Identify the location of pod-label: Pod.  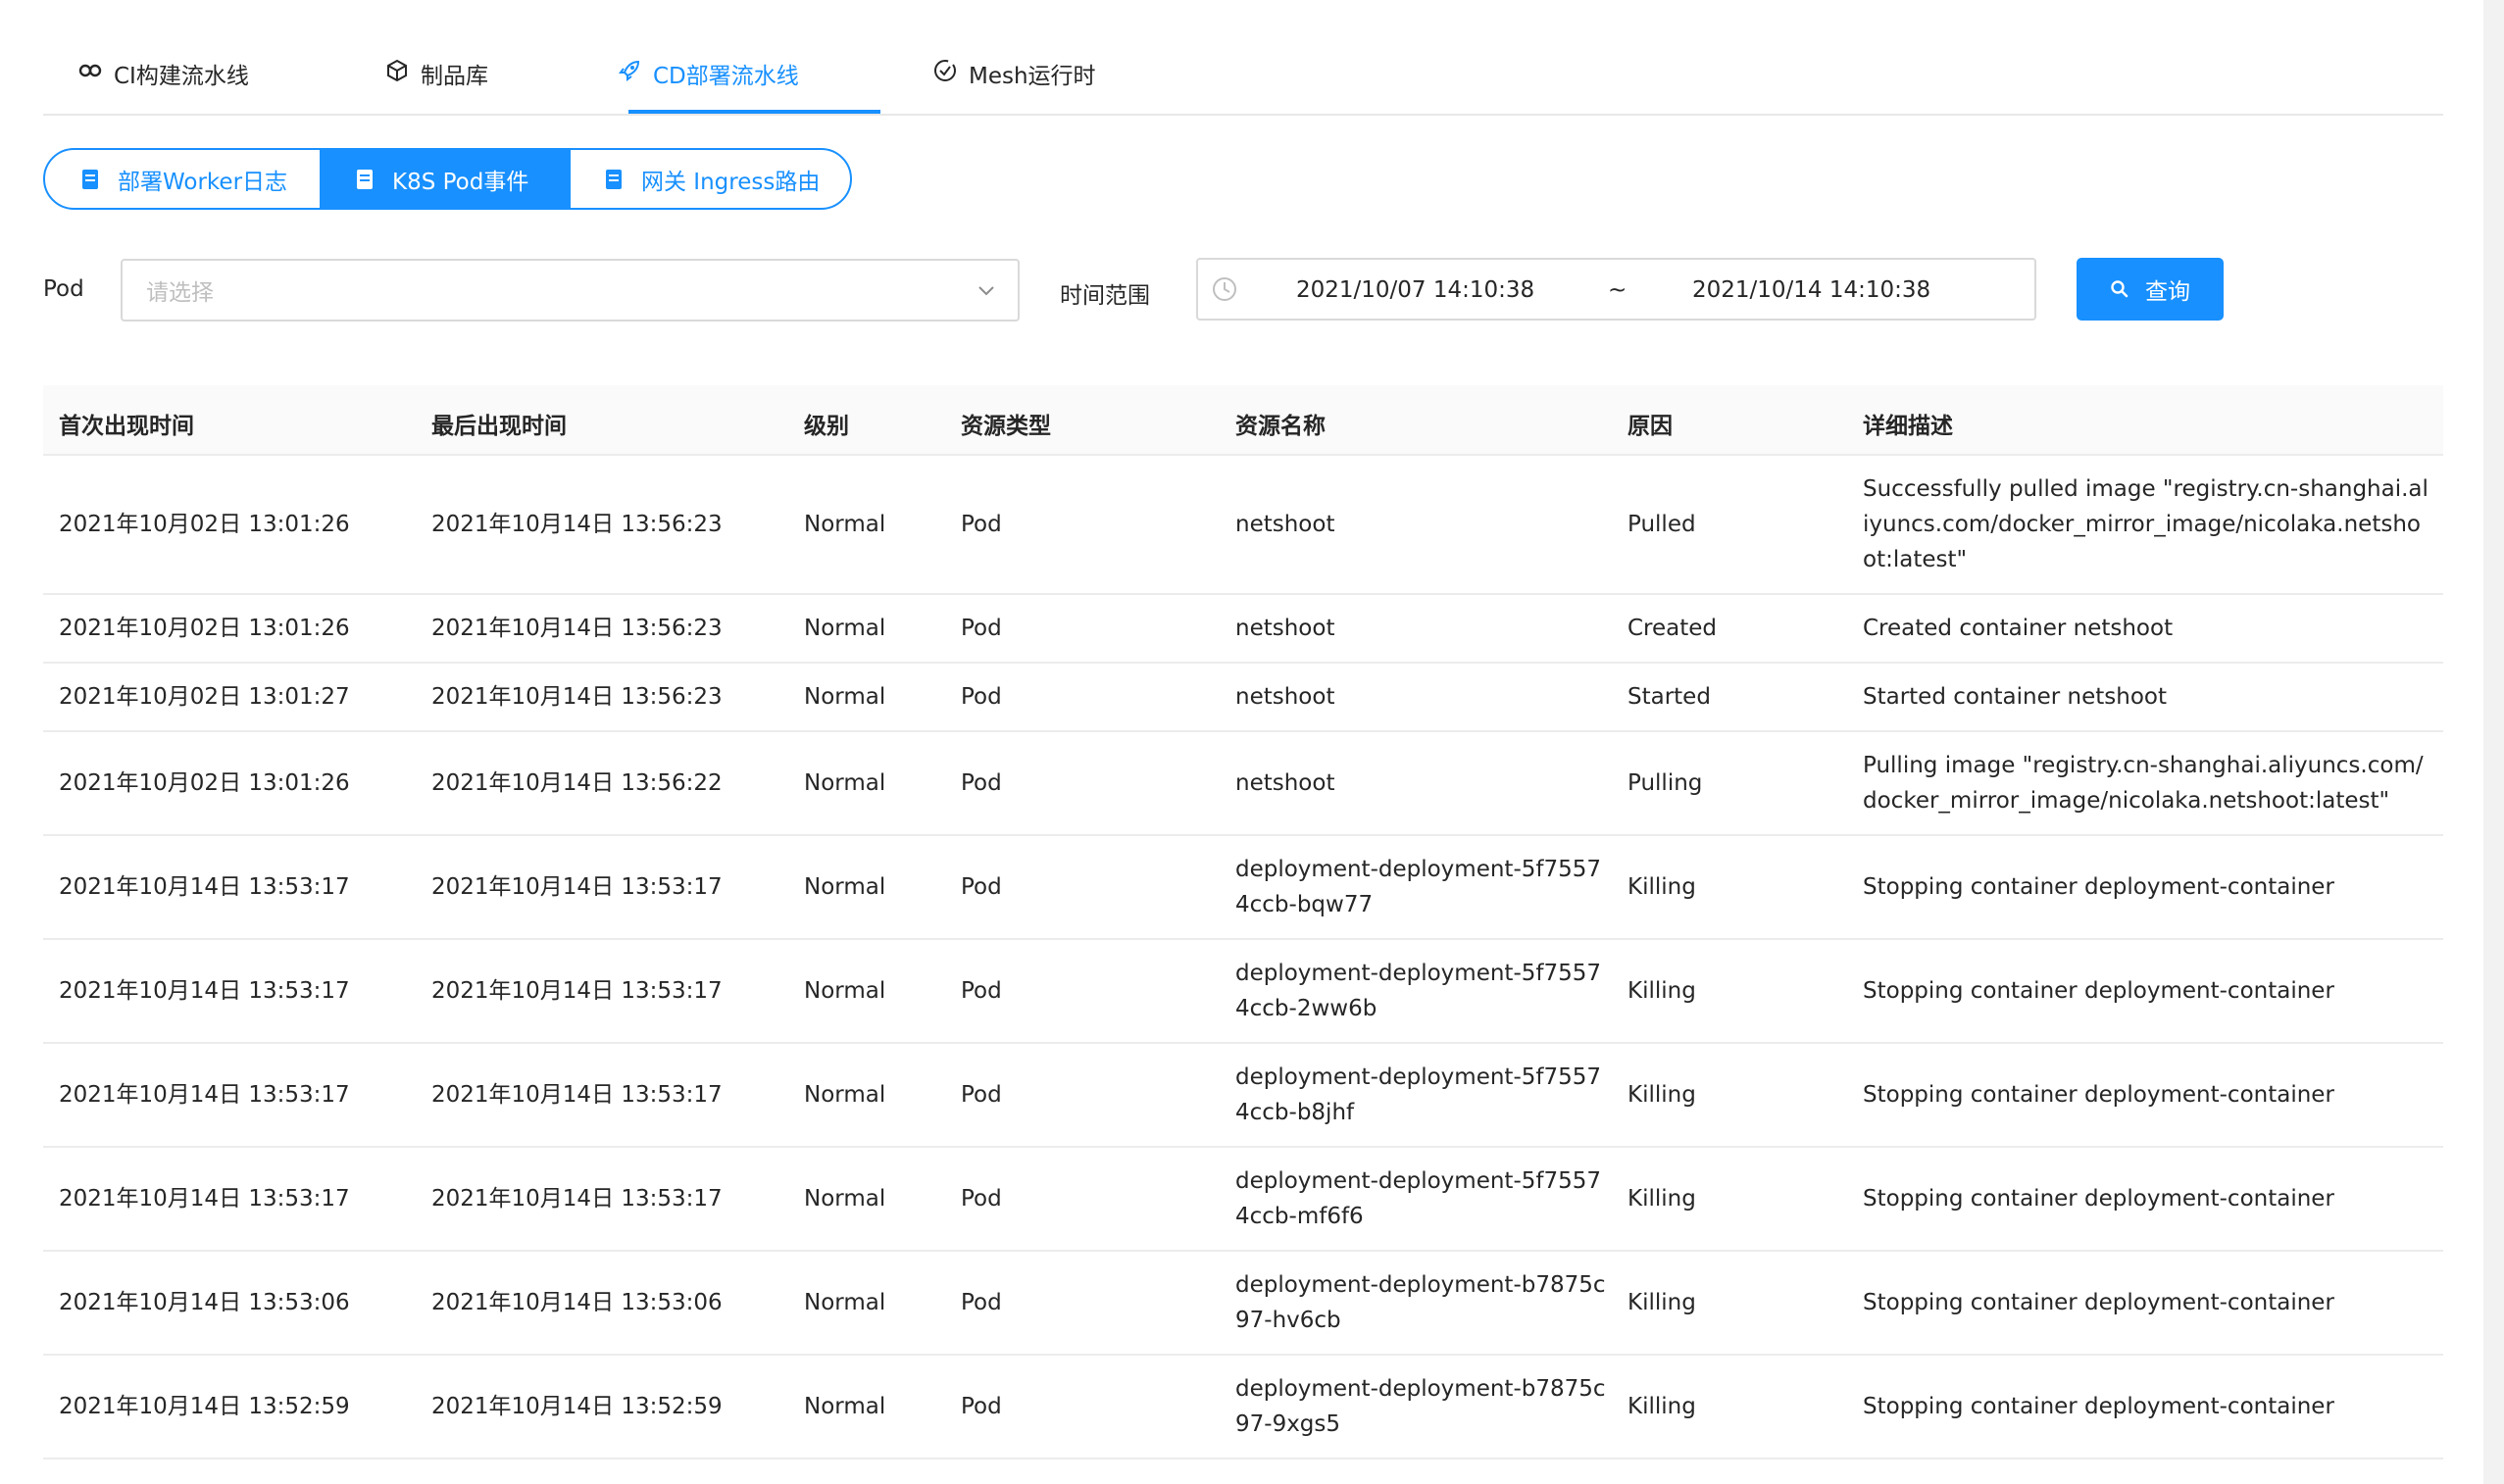
(63, 289).